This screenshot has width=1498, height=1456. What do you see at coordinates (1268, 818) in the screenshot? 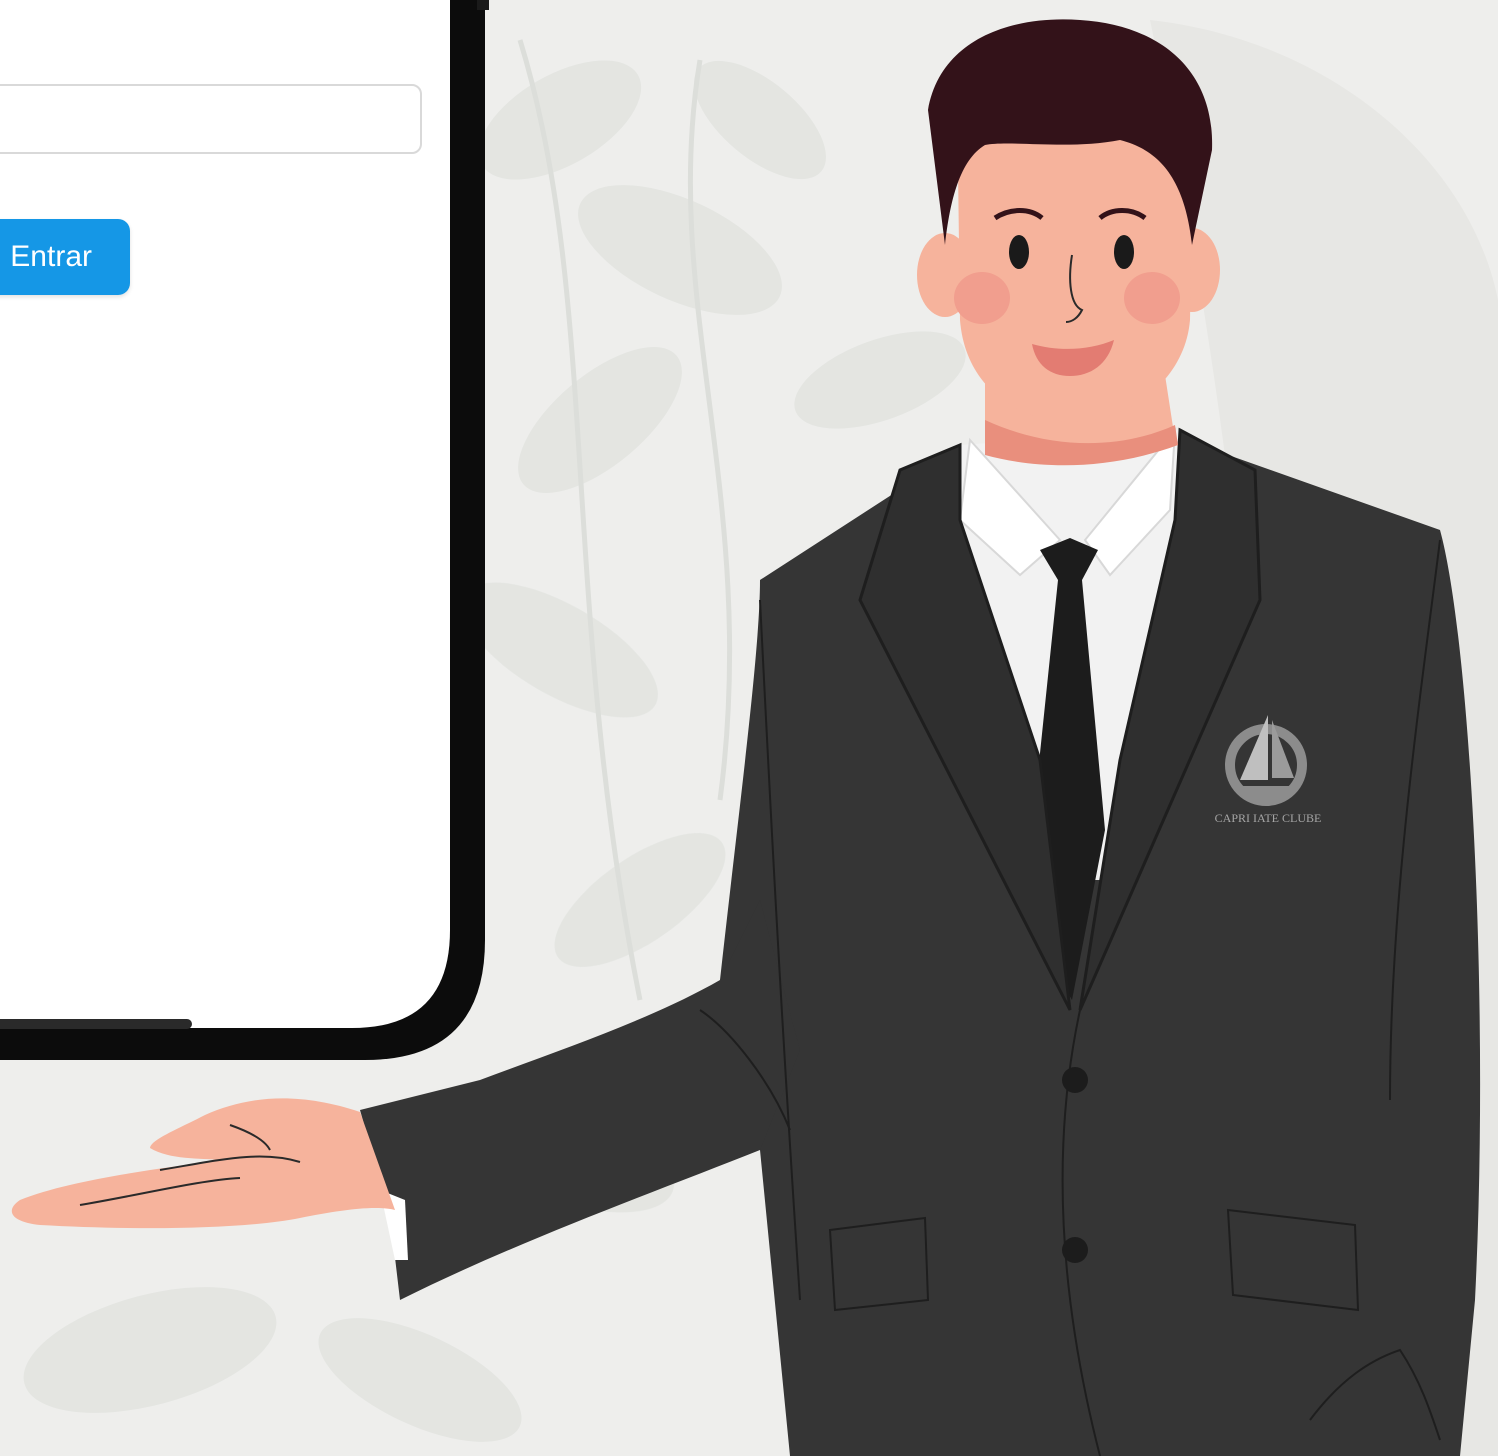
I see `club-logo-text: CAPRI IATE CLUBE` at bounding box center [1268, 818].